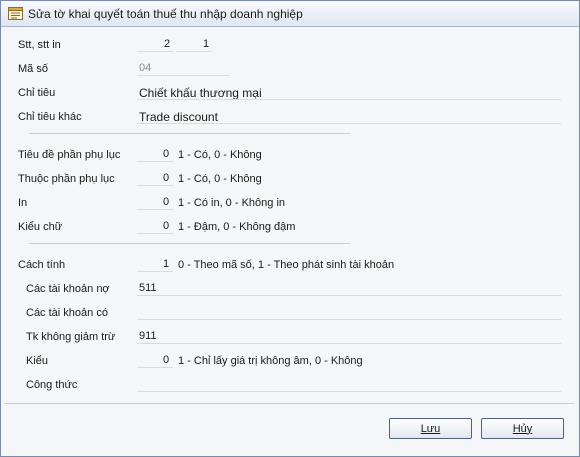 This screenshot has height=457, width=580. I want to click on stt-in-input: 1, so click(206, 44).